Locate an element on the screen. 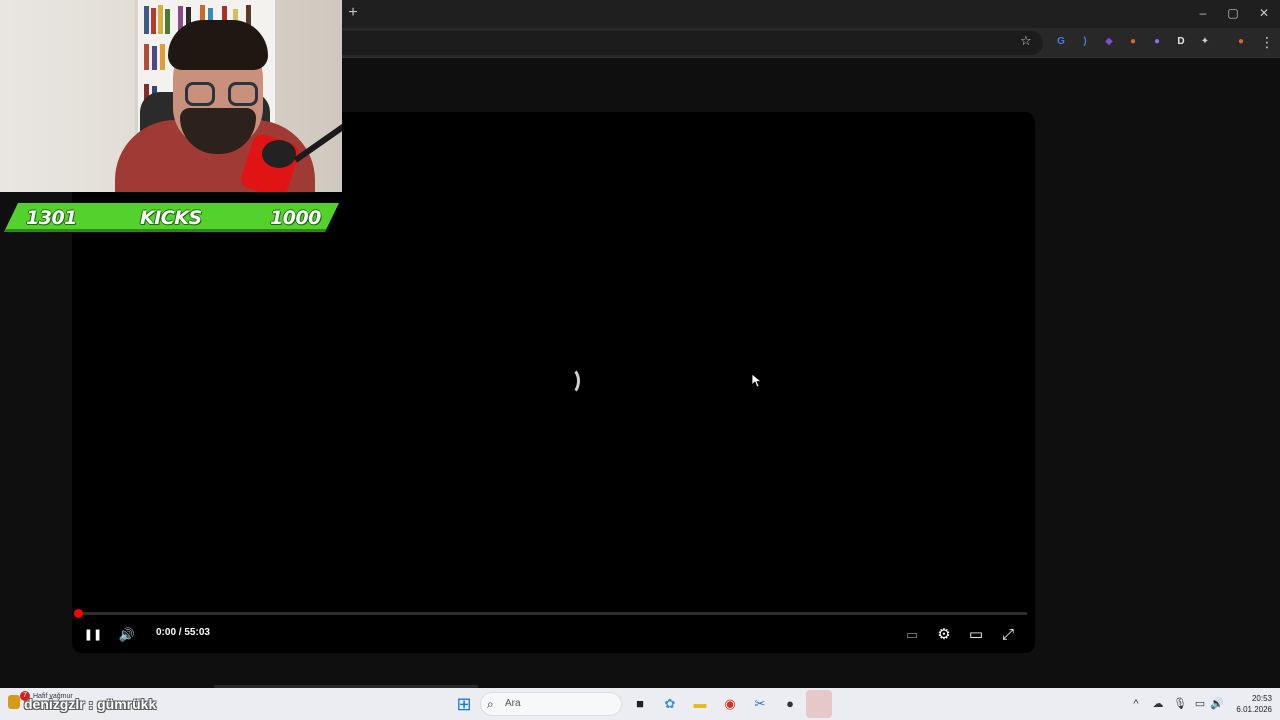 The image size is (1280, 720). microphone-grille is located at coordinates (279, 154).